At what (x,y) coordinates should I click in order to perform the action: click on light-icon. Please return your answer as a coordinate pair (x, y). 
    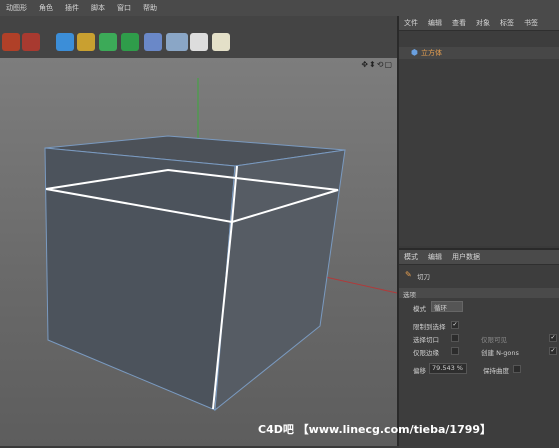
    Looking at the image, I should click on (221, 42).